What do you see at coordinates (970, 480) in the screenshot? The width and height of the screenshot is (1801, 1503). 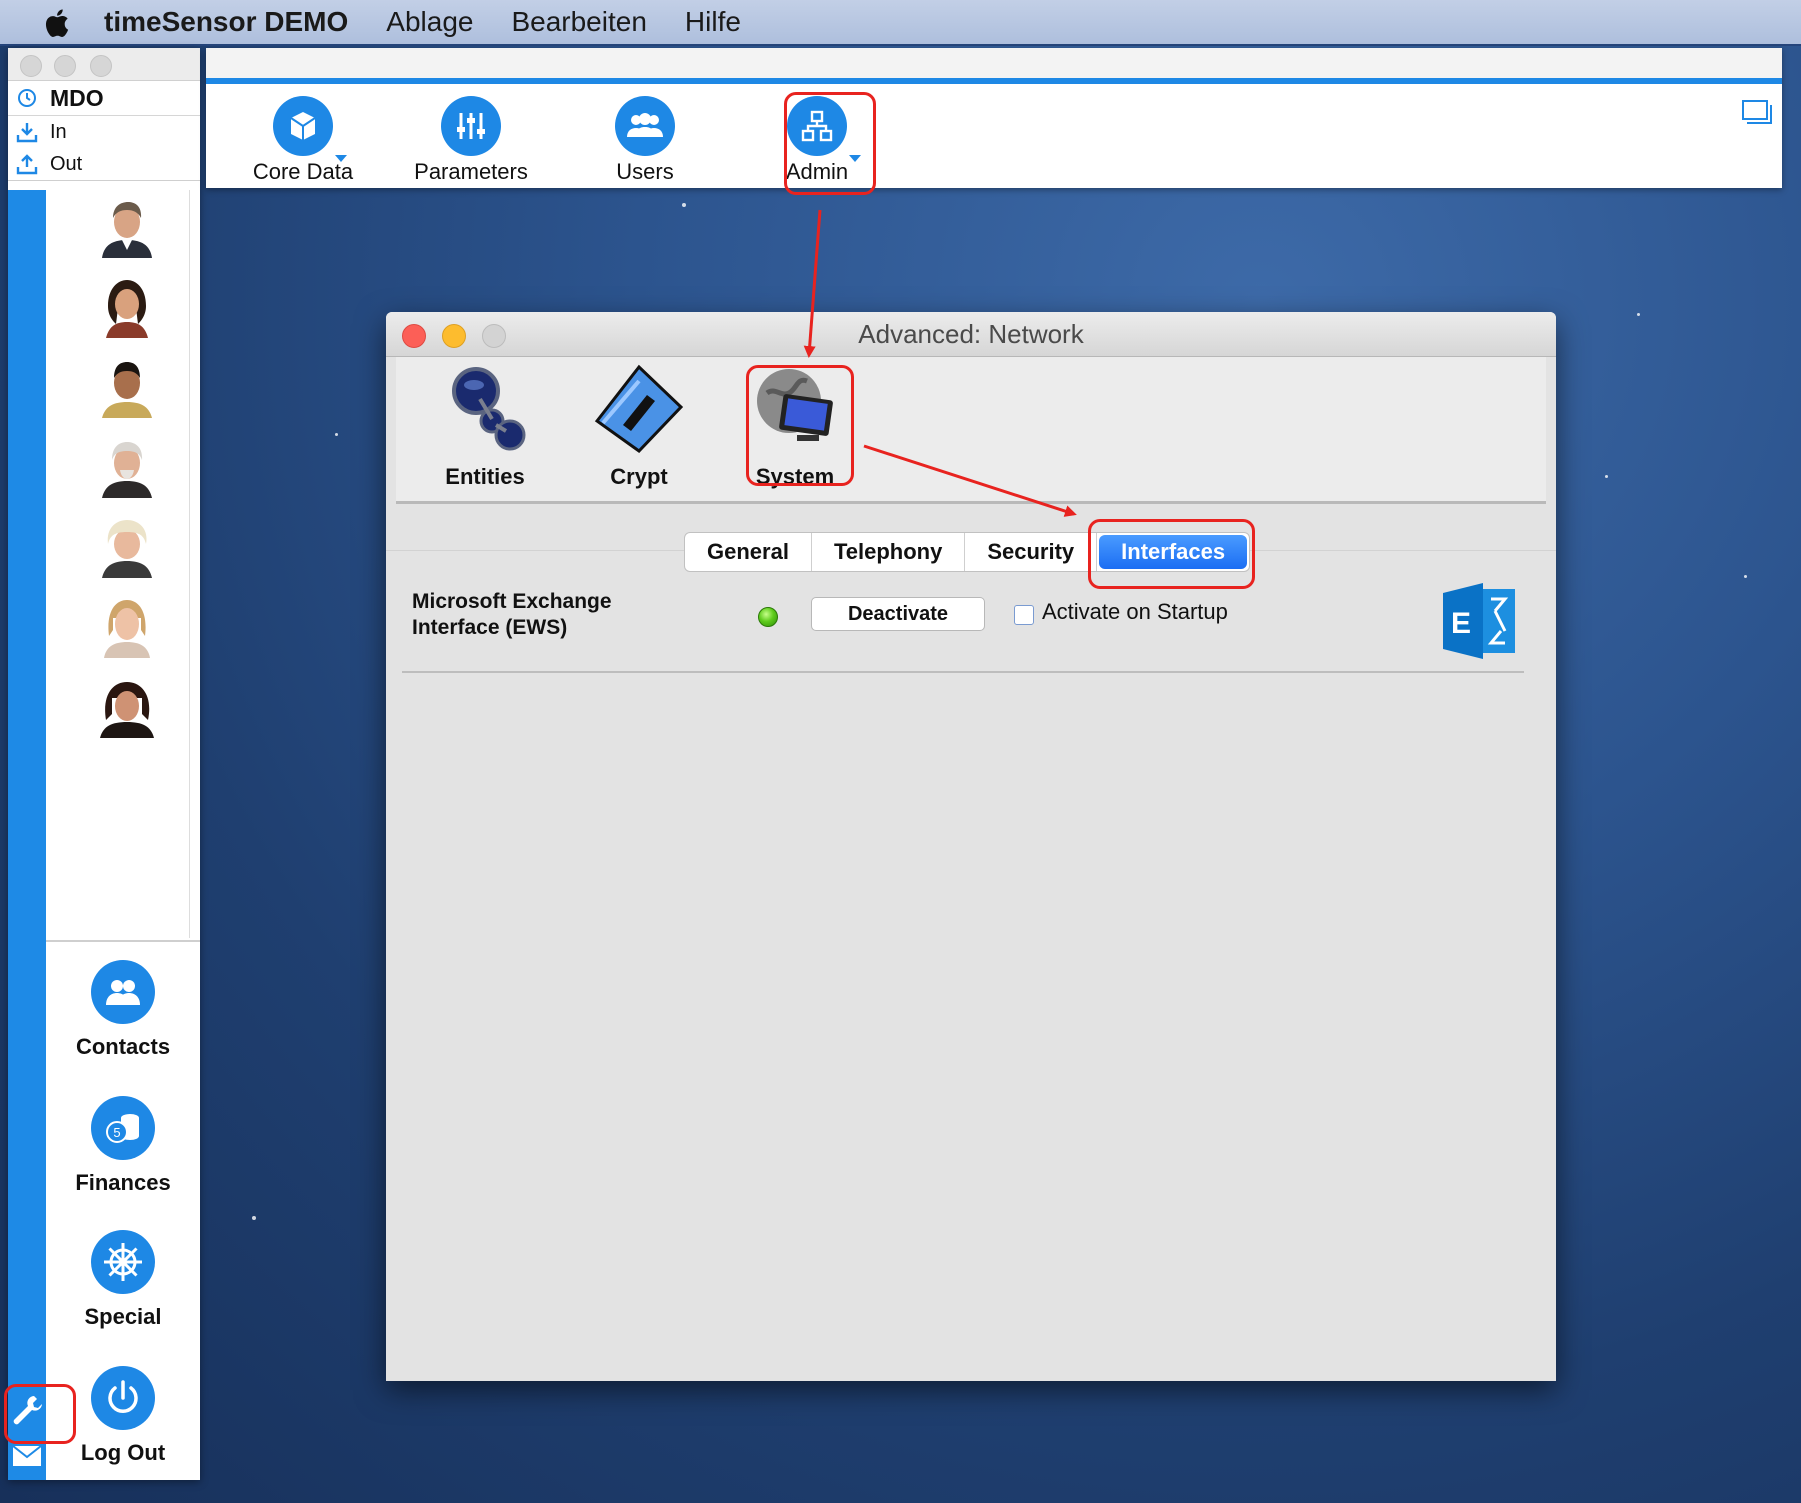 I see `arrow-system-to-interfaces` at bounding box center [970, 480].